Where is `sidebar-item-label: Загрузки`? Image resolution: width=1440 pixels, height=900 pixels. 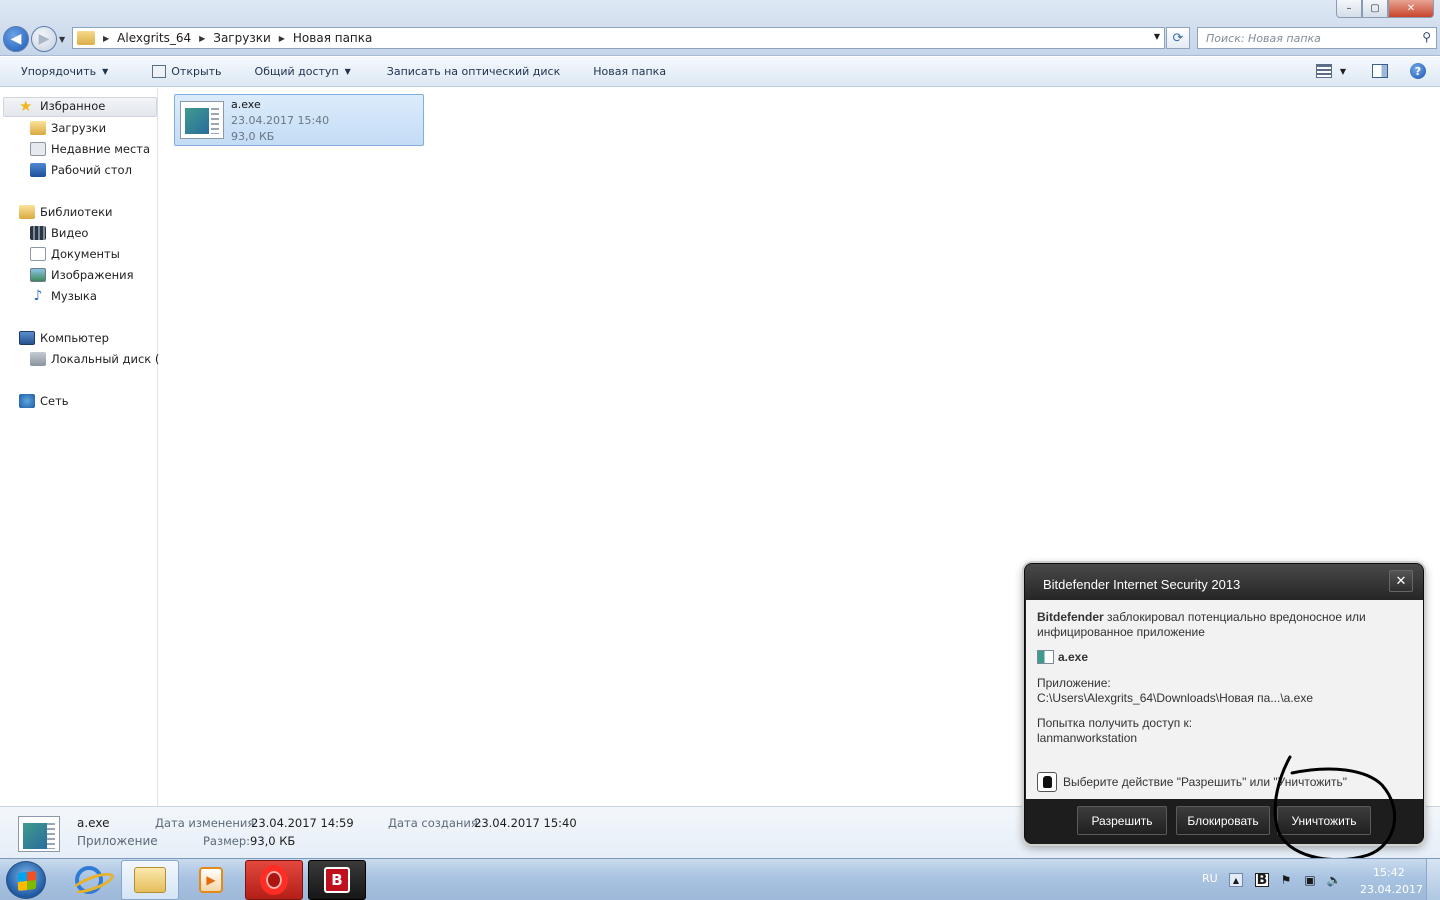
sidebar-item-label: Загрузки is located at coordinates (79, 128).